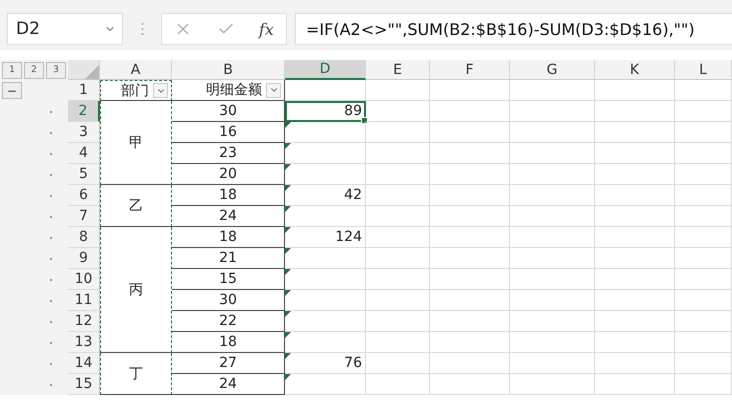 The width and height of the screenshot is (732, 400). I want to click on grip-icon, so click(142, 29).